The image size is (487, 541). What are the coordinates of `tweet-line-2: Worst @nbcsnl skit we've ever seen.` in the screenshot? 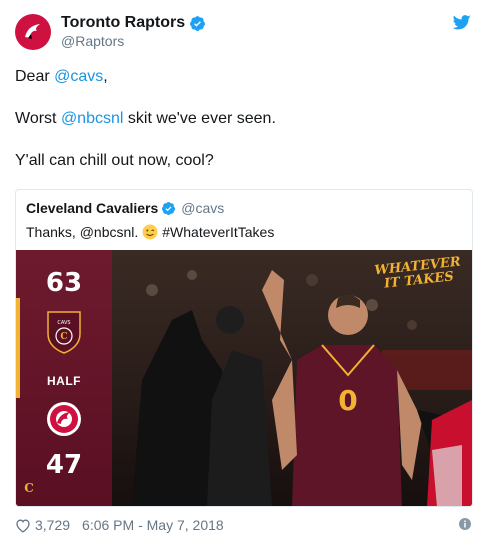 It's located at (245, 119).